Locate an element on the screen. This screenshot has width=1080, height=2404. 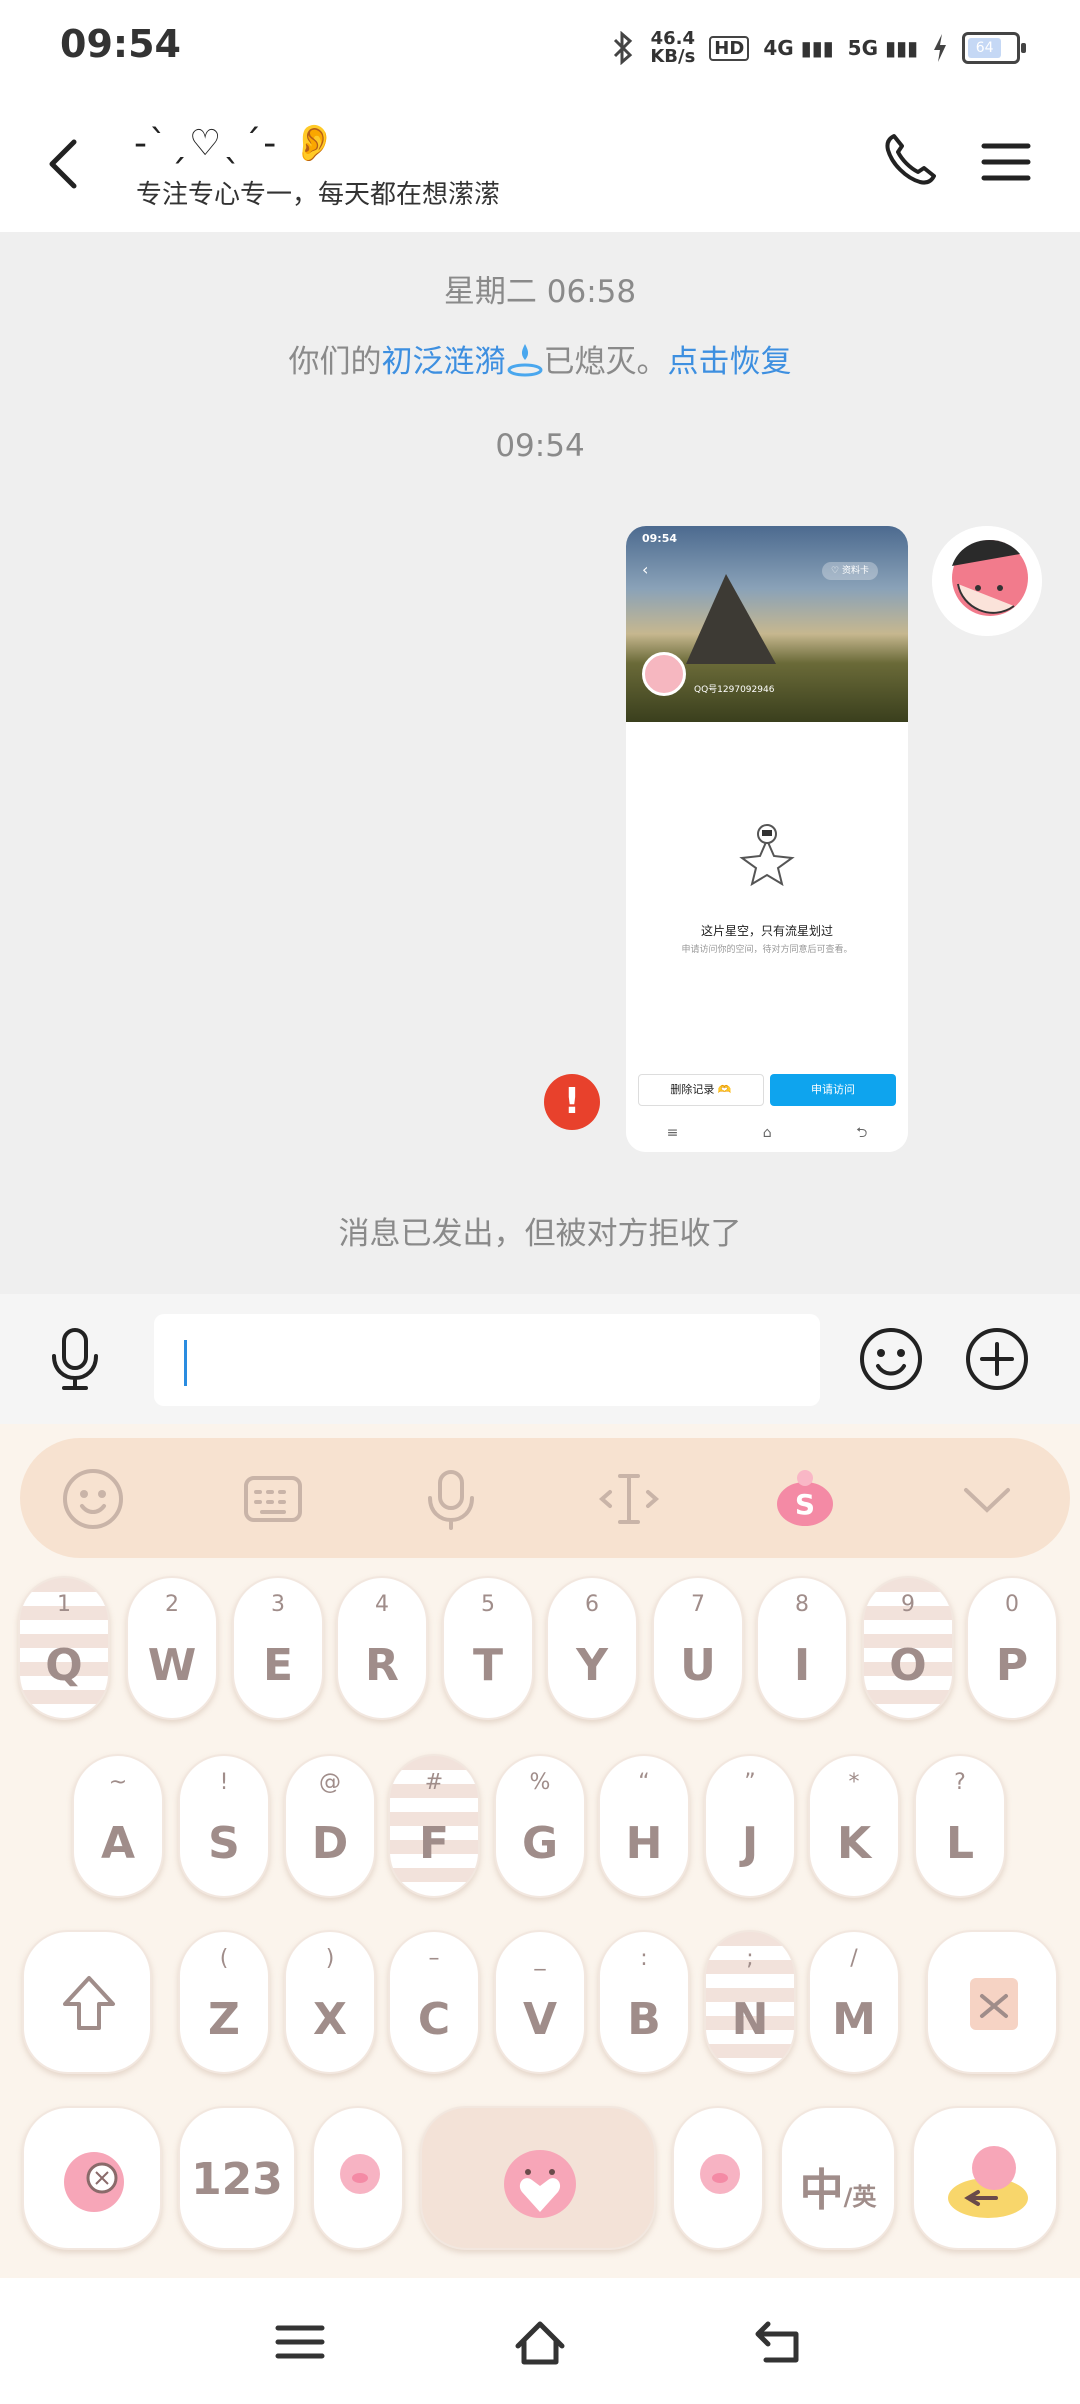
key-b: :B is located at coordinates (644, 2002).